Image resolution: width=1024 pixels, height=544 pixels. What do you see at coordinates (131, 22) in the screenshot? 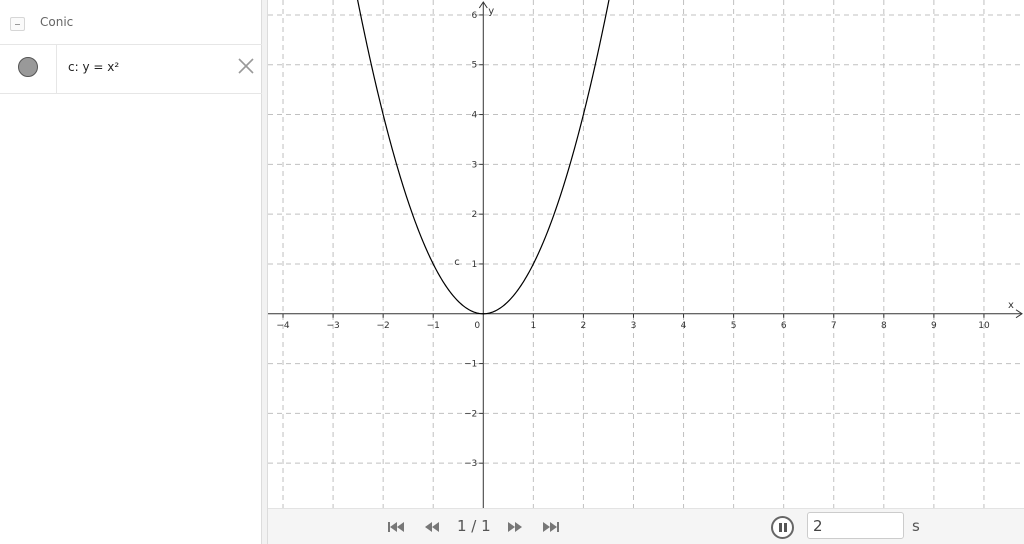
I see `algebra-group-header: Conic` at bounding box center [131, 22].